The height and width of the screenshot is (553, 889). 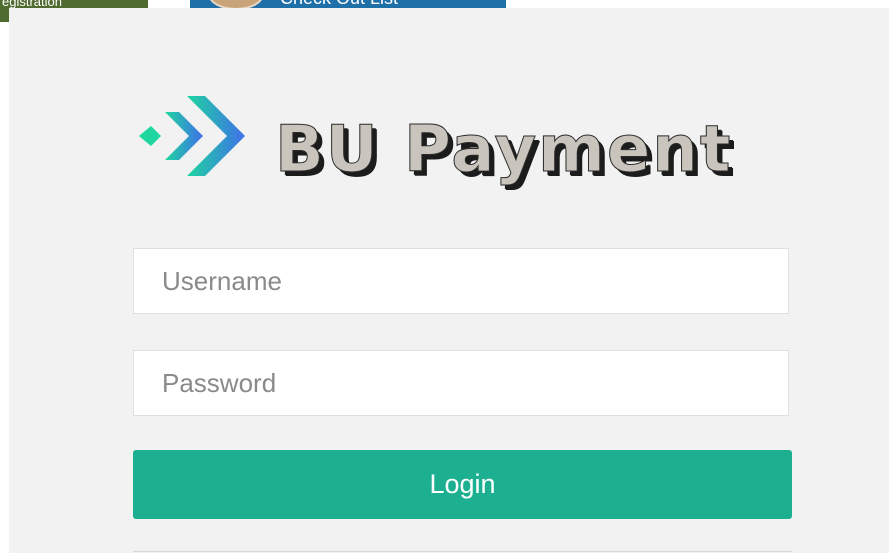 I want to click on background-avatar, so click(x=236, y=4).